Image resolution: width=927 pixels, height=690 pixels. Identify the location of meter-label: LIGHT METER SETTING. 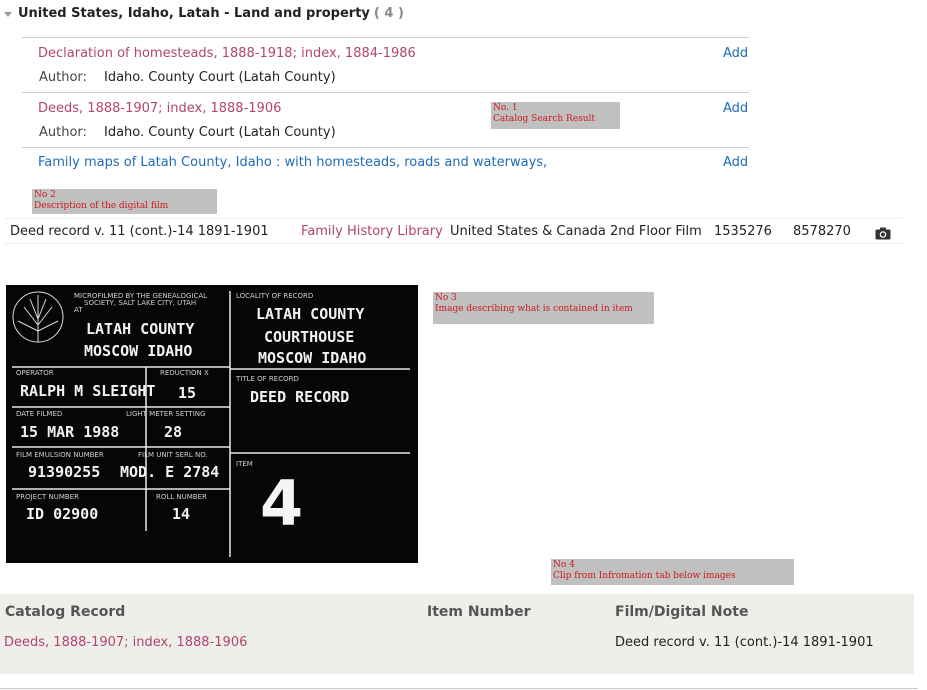
(165, 414).